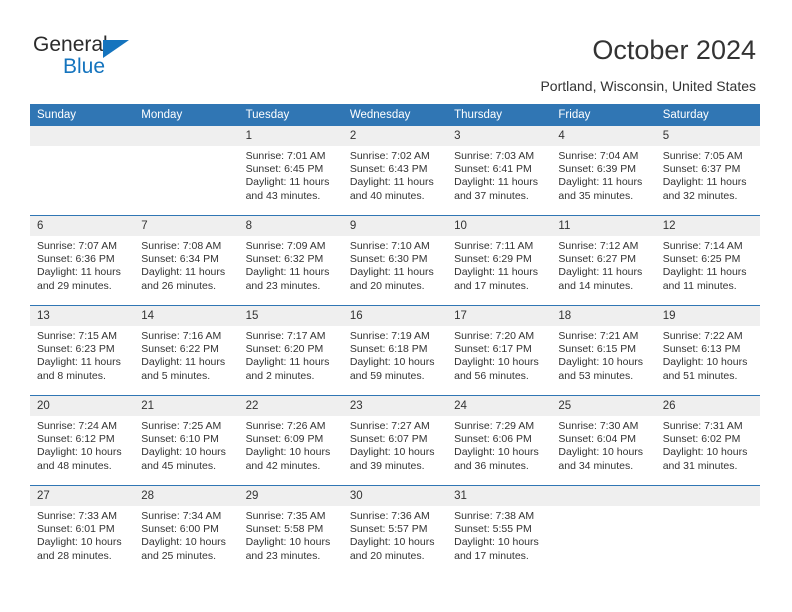 The image size is (792, 612). What do you see at coordinates (186, 406) in the screenshot?
I see `day-number: 21` at bounding box center [186, 406].